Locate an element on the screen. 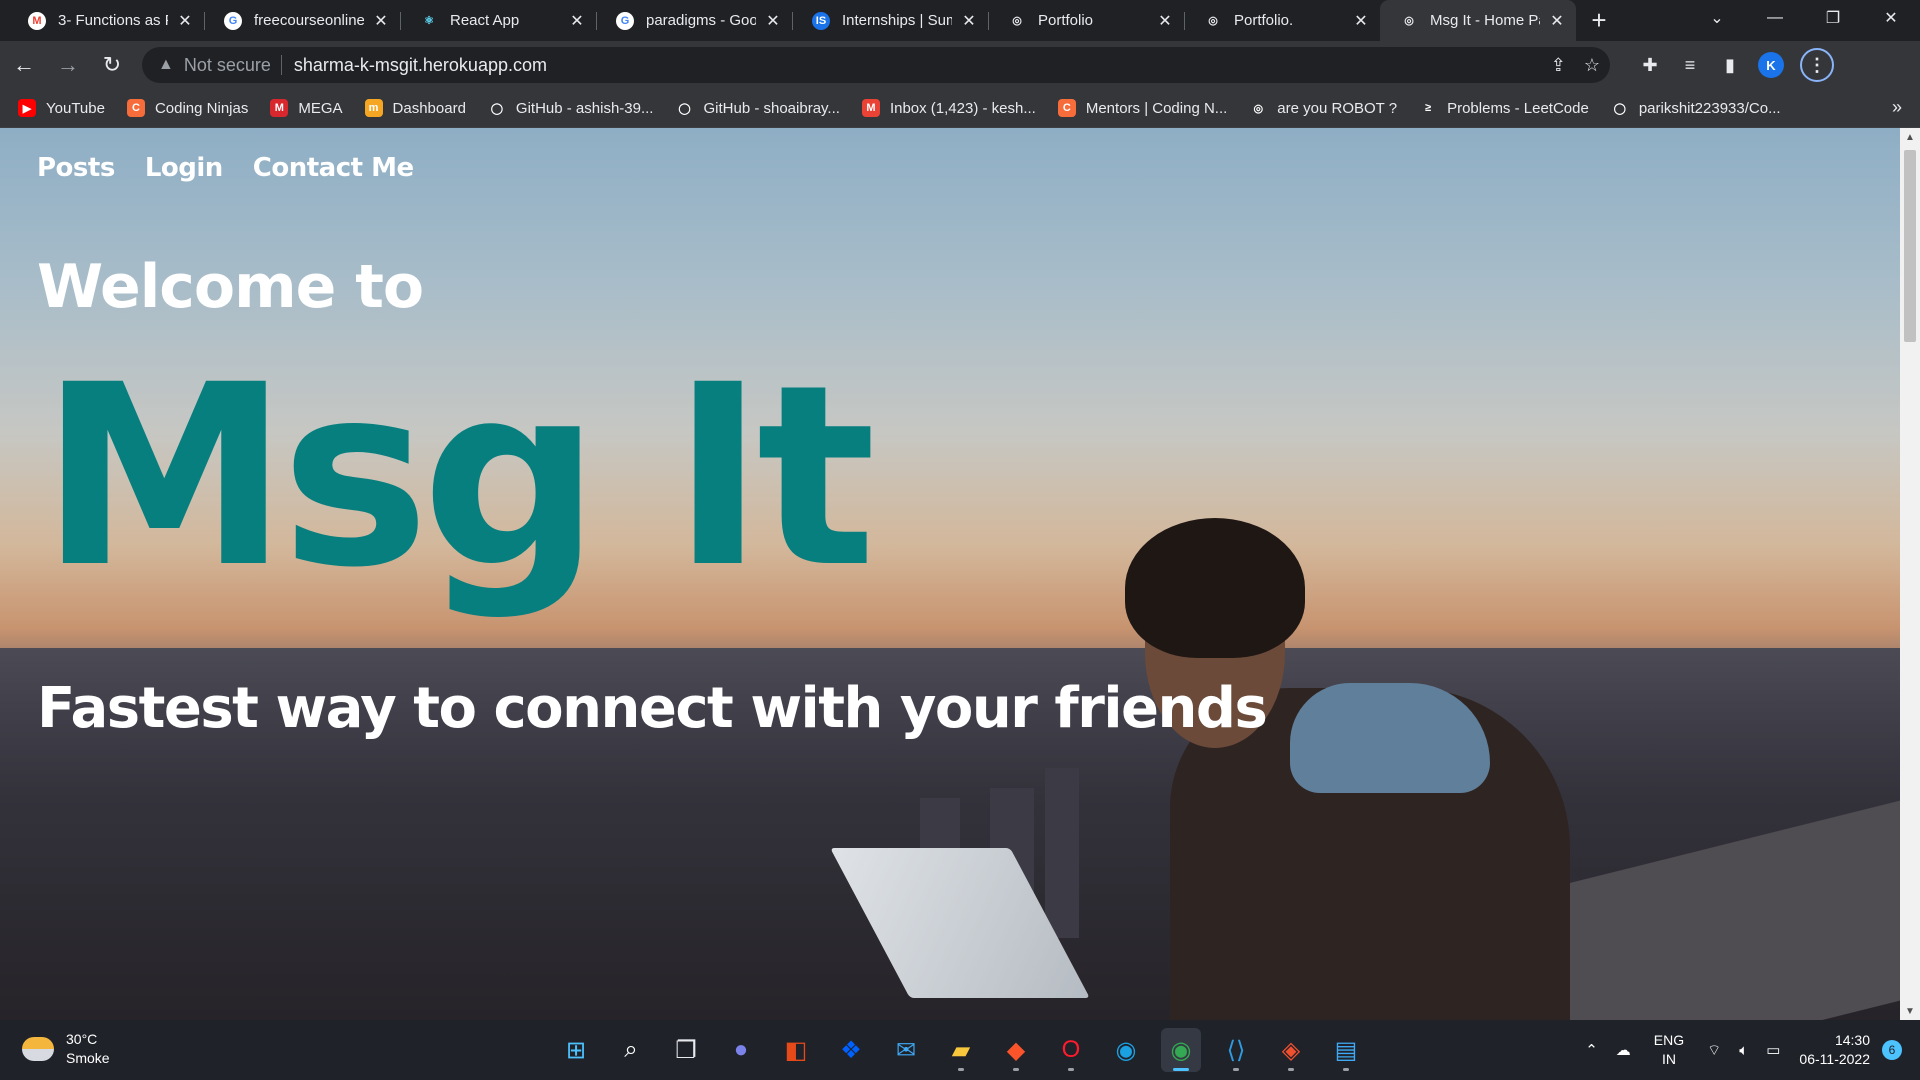  profile-avatar: K is located at coordinates (1771, 65).